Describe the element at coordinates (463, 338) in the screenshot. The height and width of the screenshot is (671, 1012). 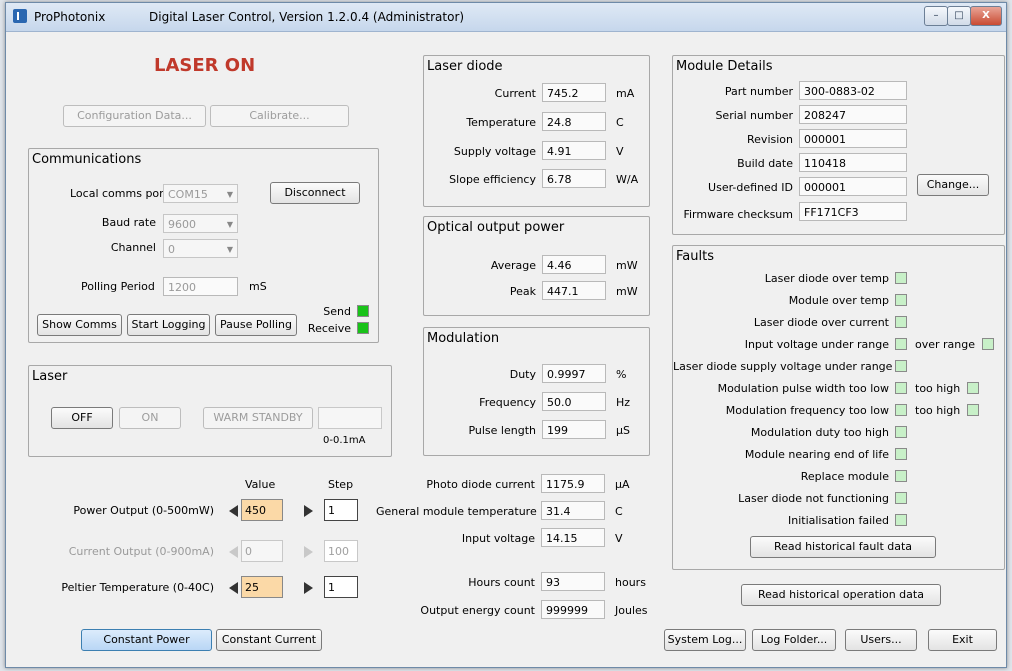
I see `modulation-title: Modulation` at that location.